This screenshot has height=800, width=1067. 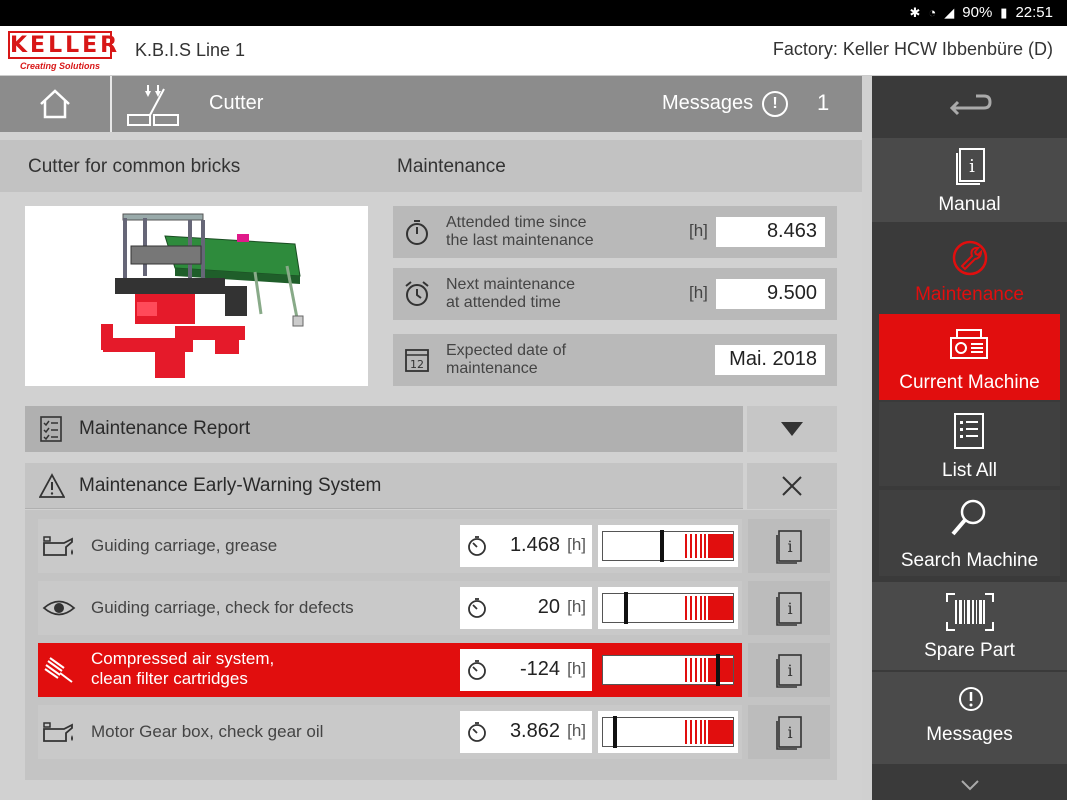 I want to click on attended-time-unit: [h], so click(x=698, y=230).